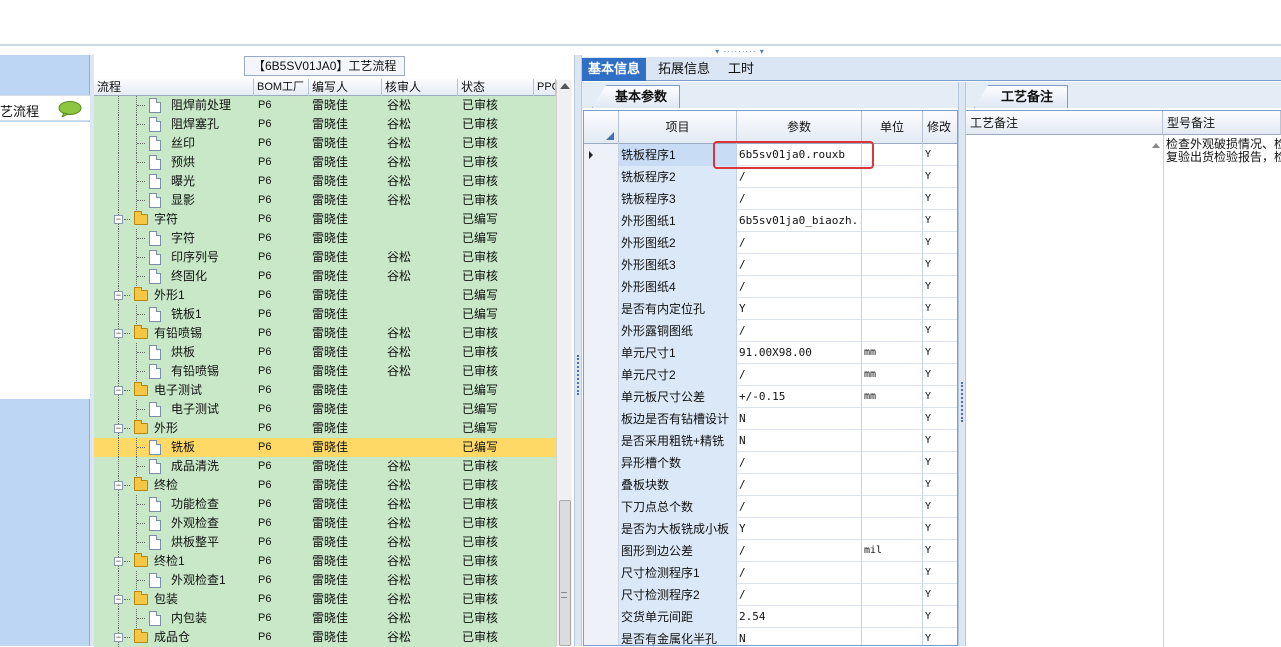 The image size is (1281, 647). I want to click on nav-item-process: 艺流程, so click(45, 108).